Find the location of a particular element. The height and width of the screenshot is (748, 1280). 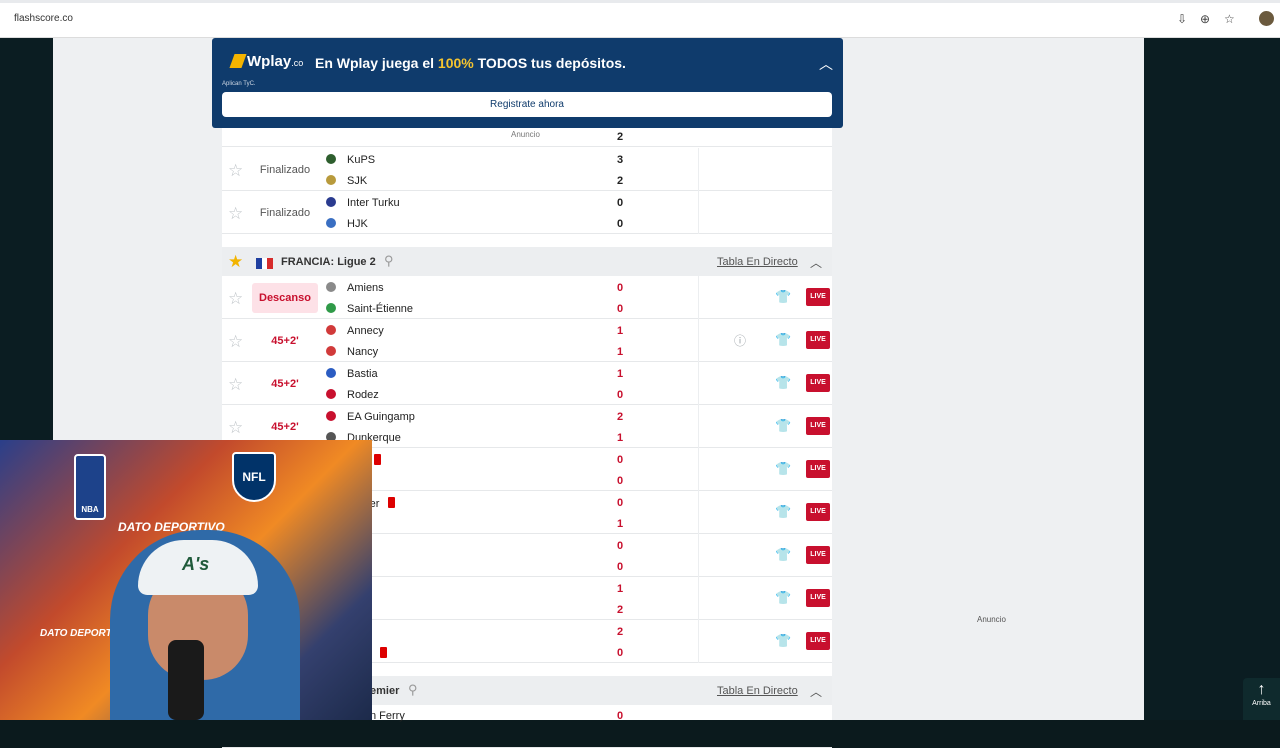

league-header: ★ FRANCIA: Ligue 2 ⚲ Tabla En Directo ︿ is located at coordinates (527, 261).